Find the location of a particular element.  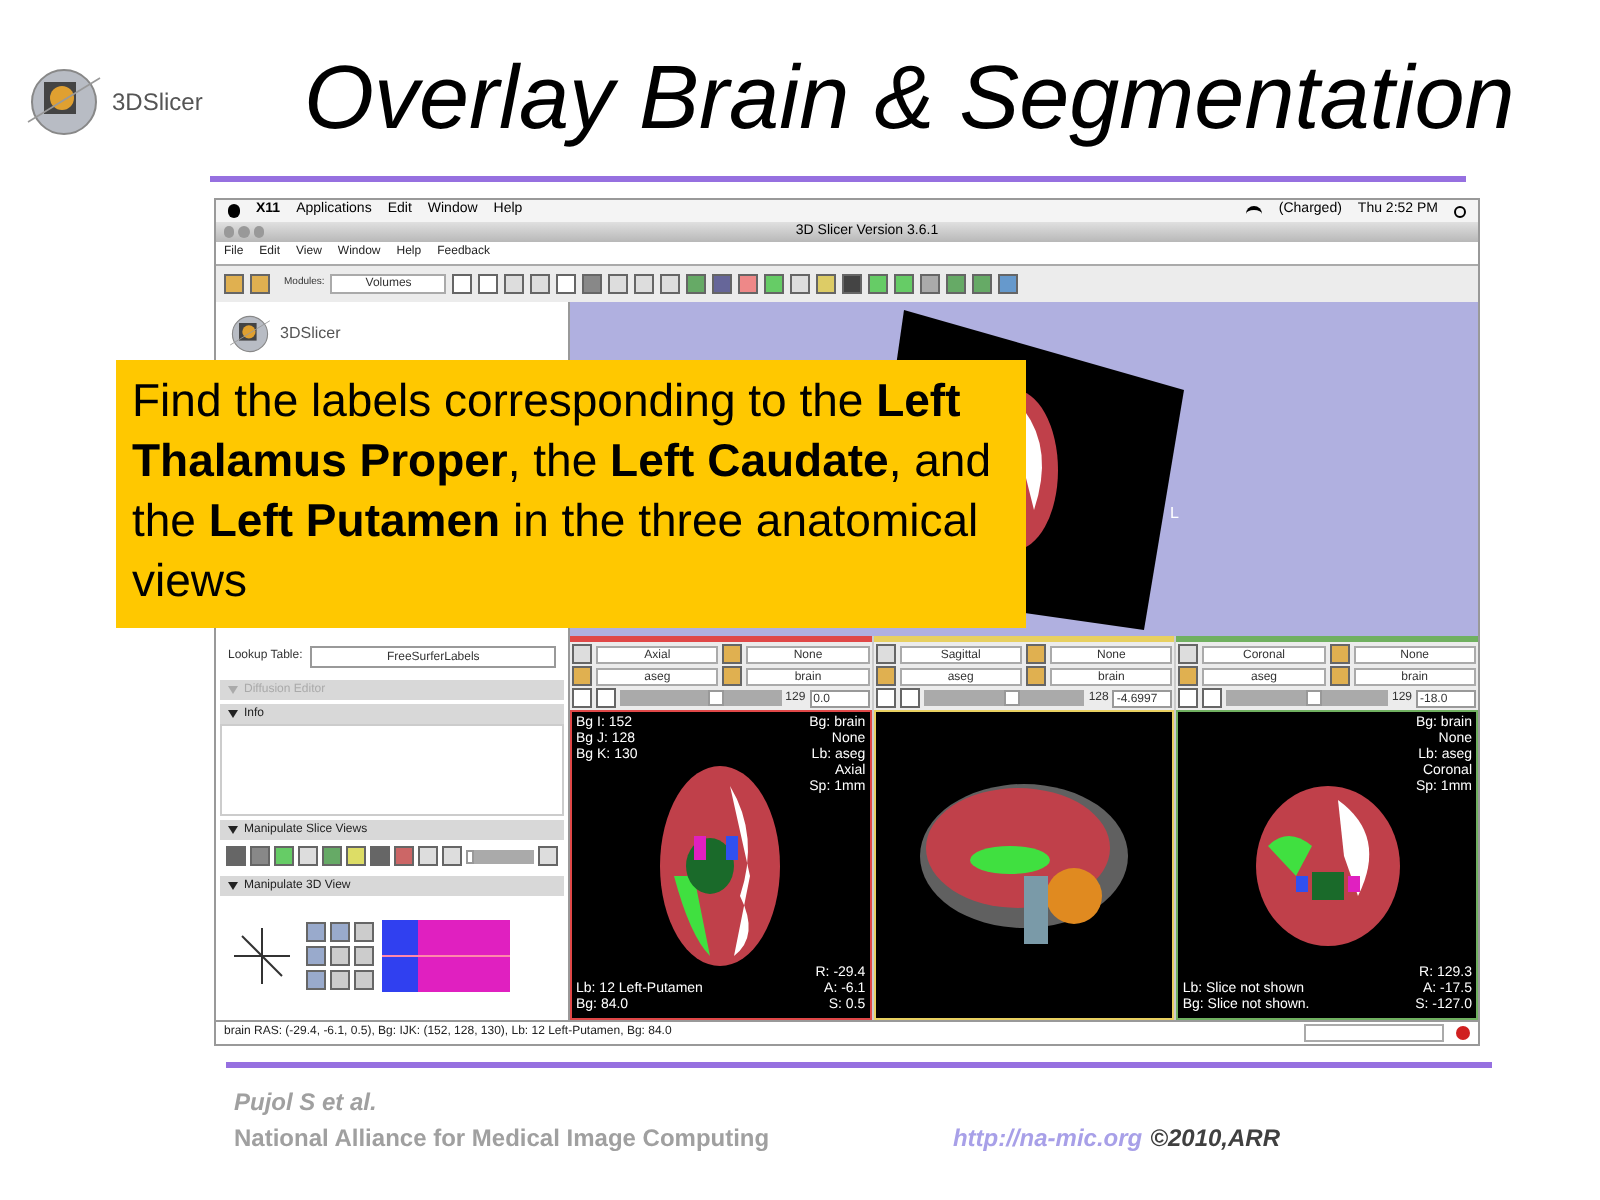

close-icon is located at coordinates (1463, 1033).